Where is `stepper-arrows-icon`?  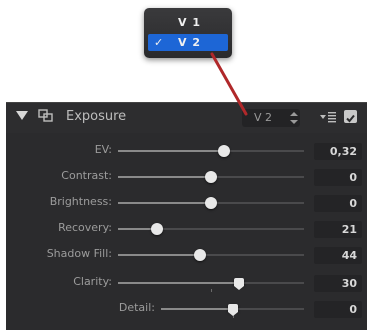
stepper-arrows-icon is located at coordinates (294, 118).